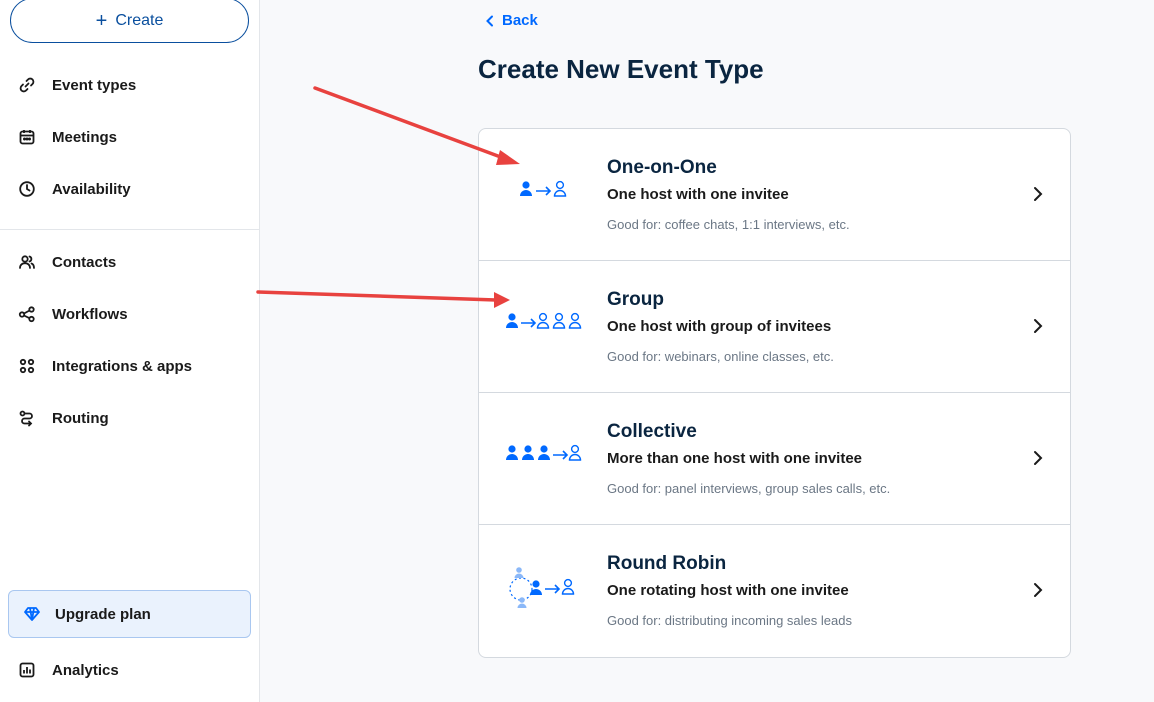  I want to click on sidebar-item-integrations: Integrations & apps, so click(105, 366).